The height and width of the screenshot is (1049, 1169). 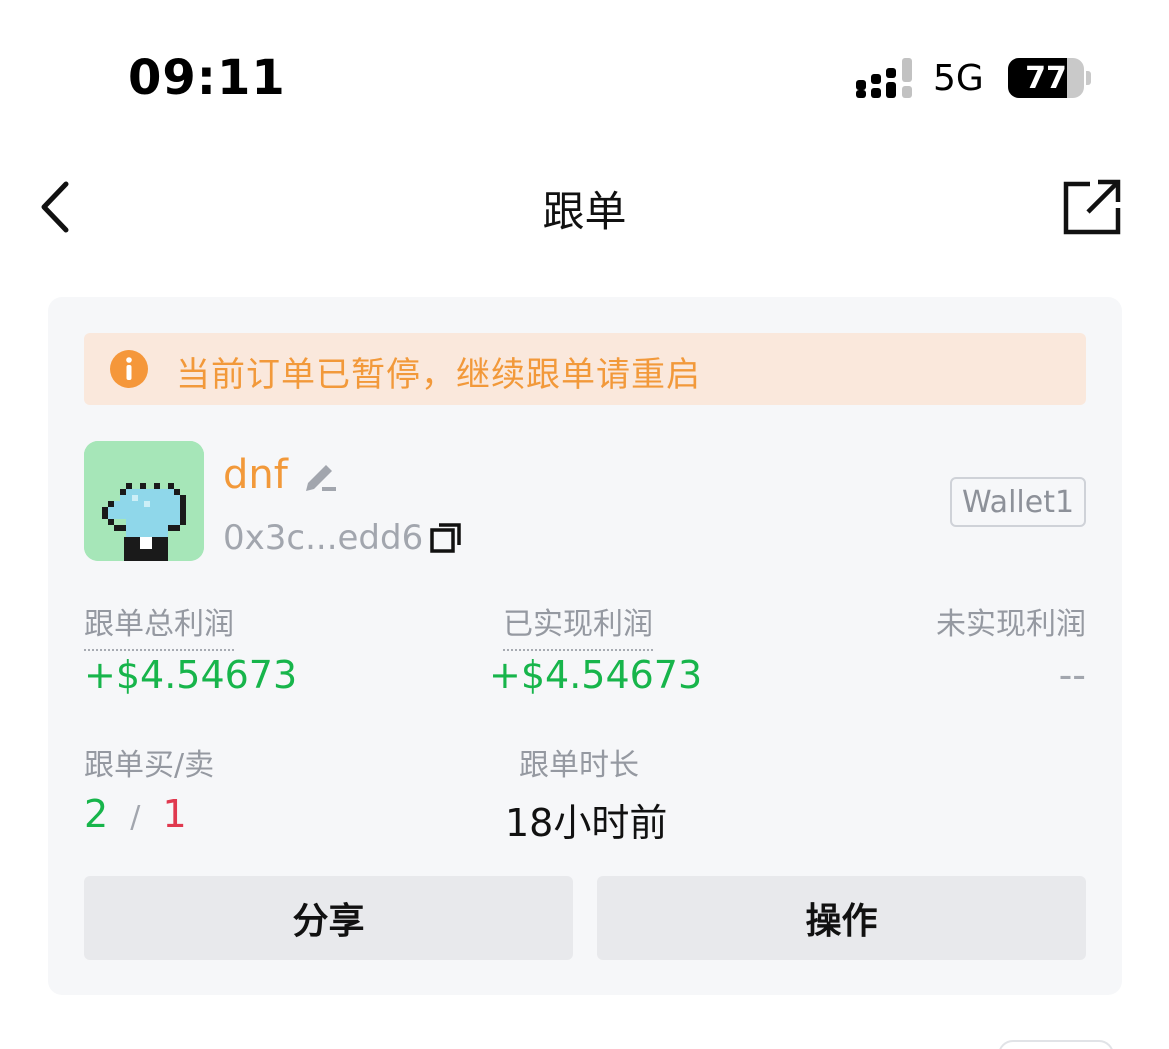 I want to click on buy-sell-value: 2 / 1, so click(x=135, y=814).